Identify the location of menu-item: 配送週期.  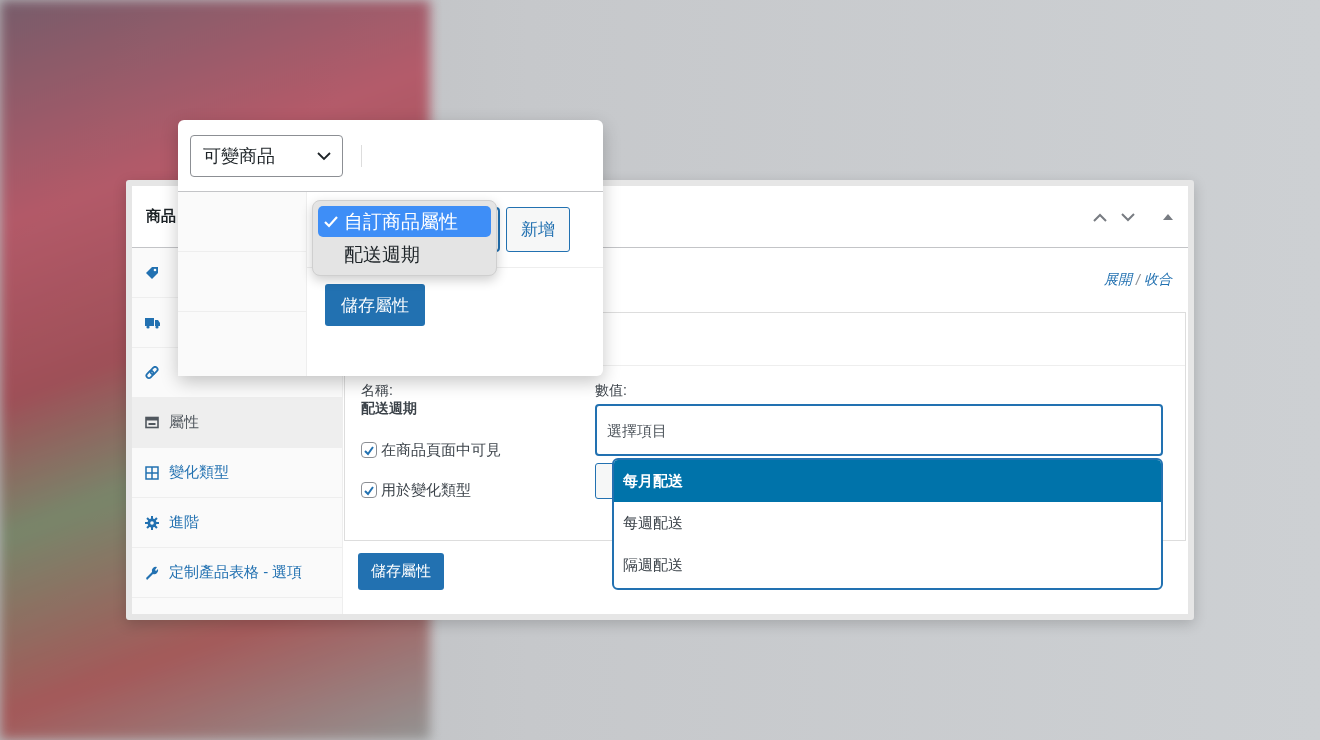
(404, 254).